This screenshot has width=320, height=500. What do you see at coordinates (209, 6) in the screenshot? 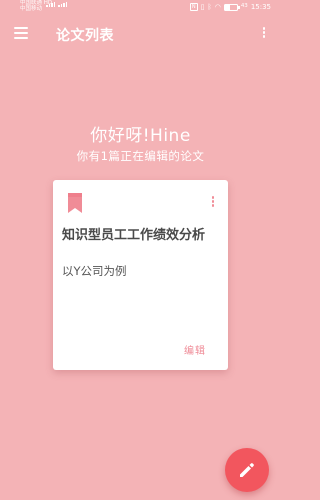
I see `bluetooth-icon: ᛒ` at bounding box center [209, 6].